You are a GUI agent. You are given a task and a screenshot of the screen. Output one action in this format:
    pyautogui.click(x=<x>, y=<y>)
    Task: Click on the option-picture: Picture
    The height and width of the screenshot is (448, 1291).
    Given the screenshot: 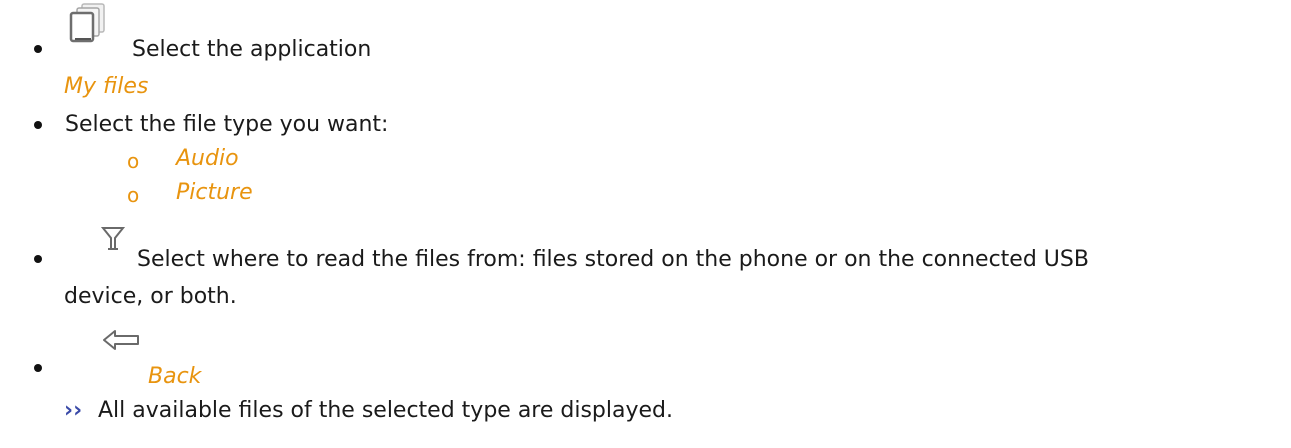 What is the action you would take?
    pyautogui.click(x=214, y=192)
    